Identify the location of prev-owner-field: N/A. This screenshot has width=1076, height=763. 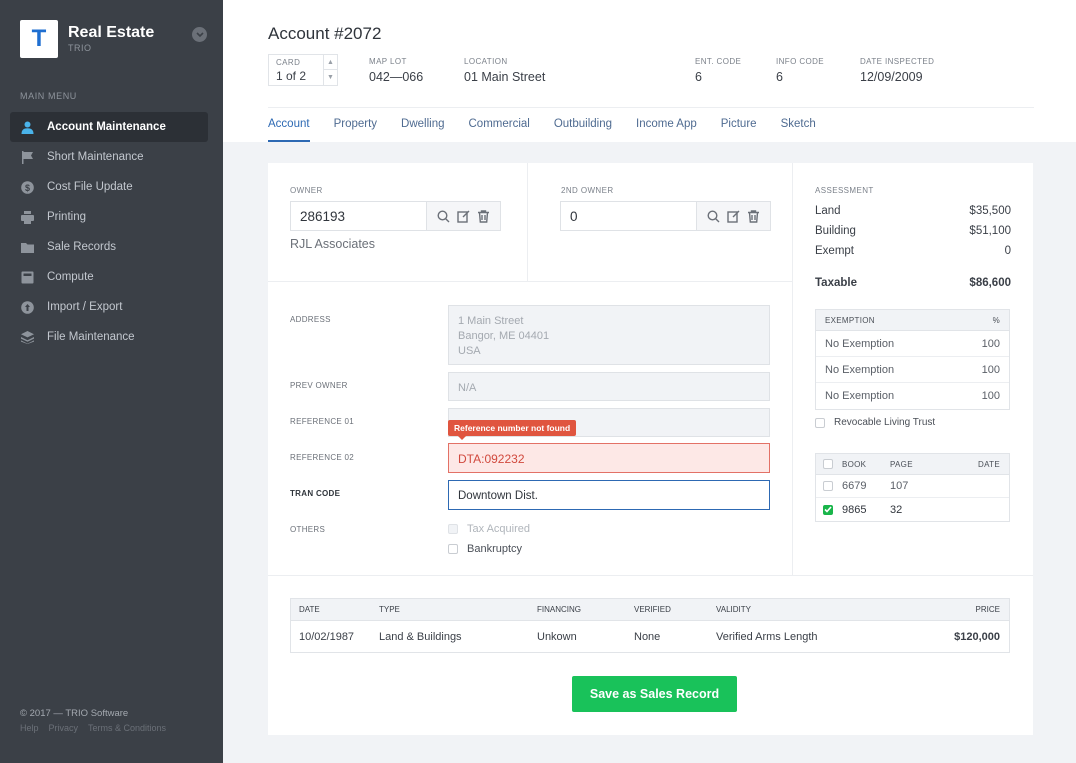
(609, 386).